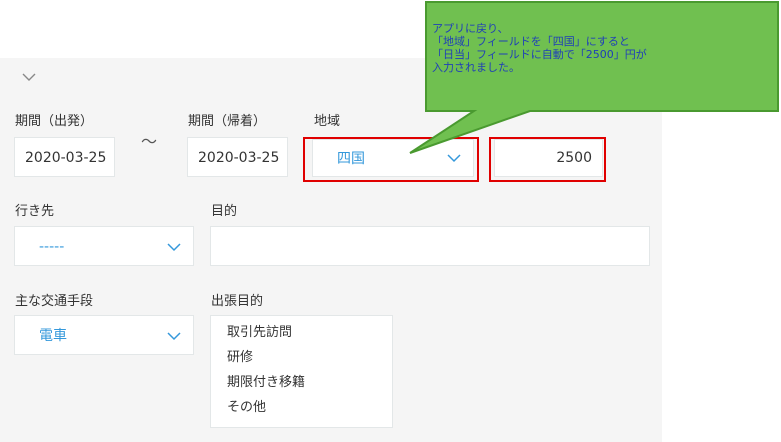 Image resolution: width=781 pixels, height=442 pixels. Describe the element at coordinates (104, 246) in the screenshot. I see `destination-select: -----` at that location.